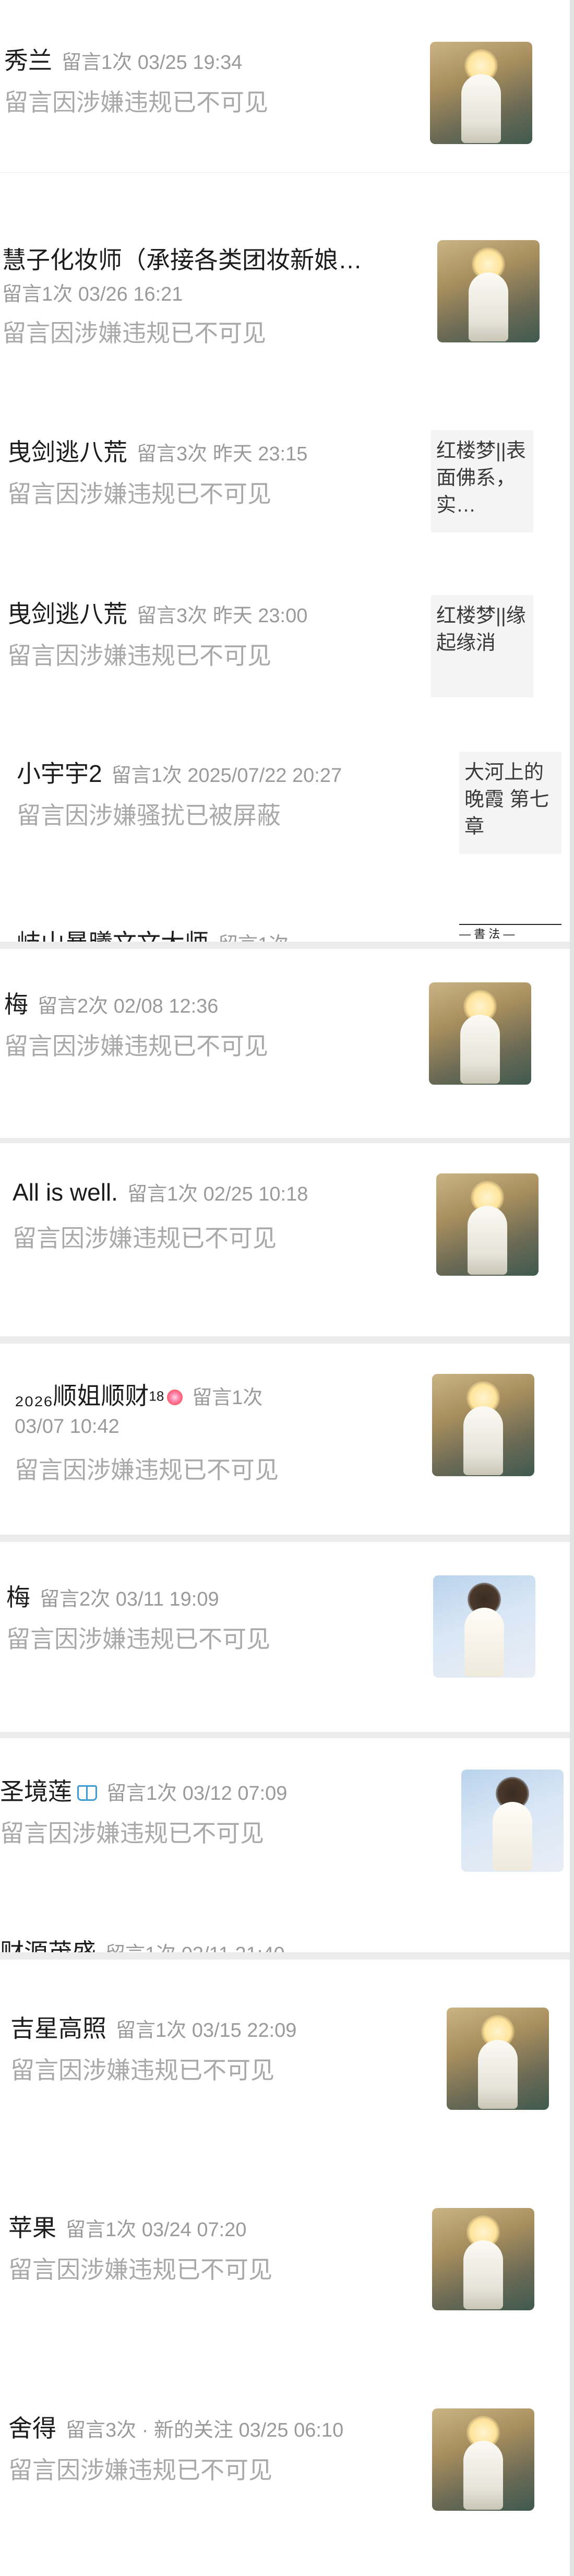 The image size is (574, 2576). I want to click on article-preview: 大河上的晚霞 第七章, so click(510, 803).